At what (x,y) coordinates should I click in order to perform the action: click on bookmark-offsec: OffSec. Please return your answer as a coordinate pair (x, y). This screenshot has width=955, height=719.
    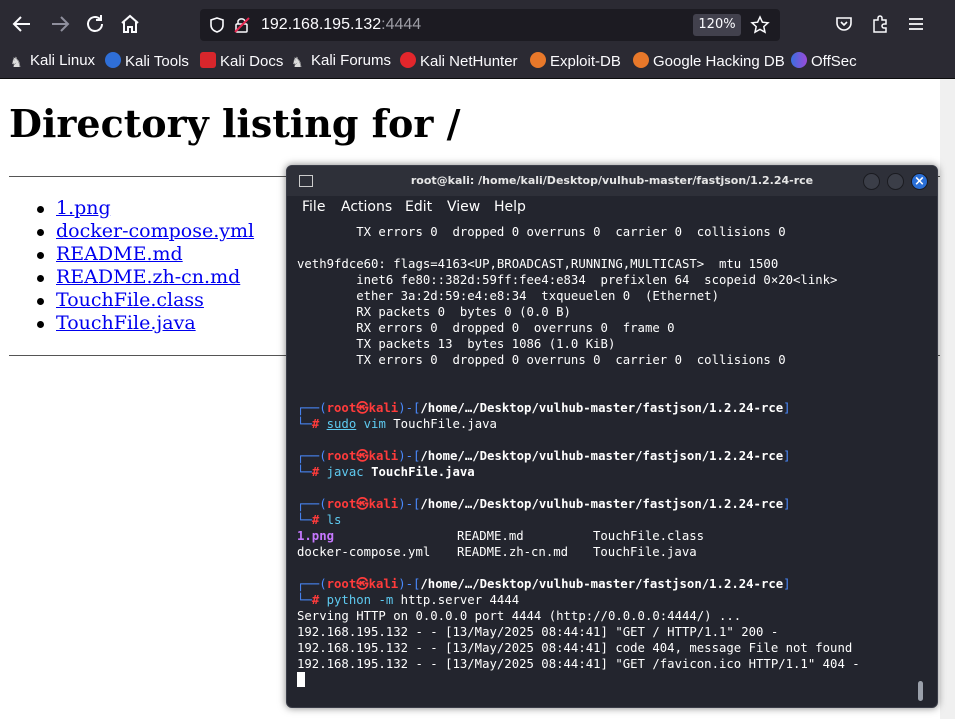
    Looking at the image, I should click on (824, 62).